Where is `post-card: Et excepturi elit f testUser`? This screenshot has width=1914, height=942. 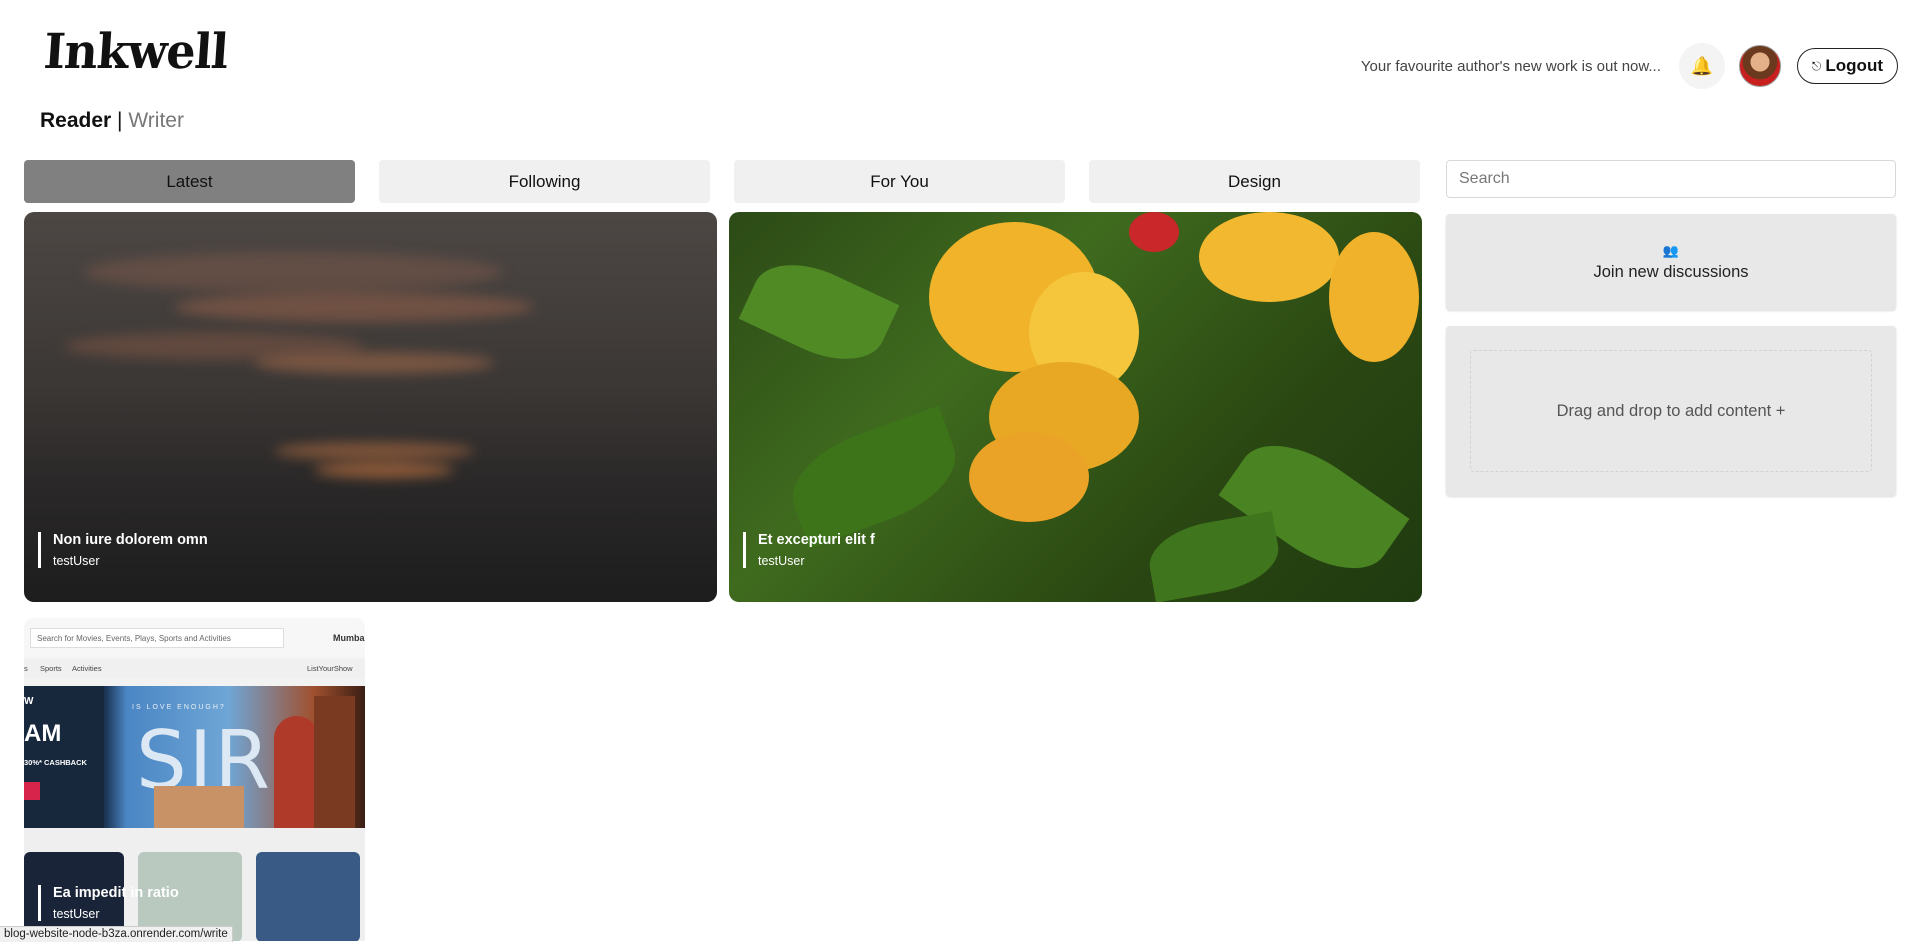 post-card: Et excepturi elit f testUser is located at coordinates (1075, 407).